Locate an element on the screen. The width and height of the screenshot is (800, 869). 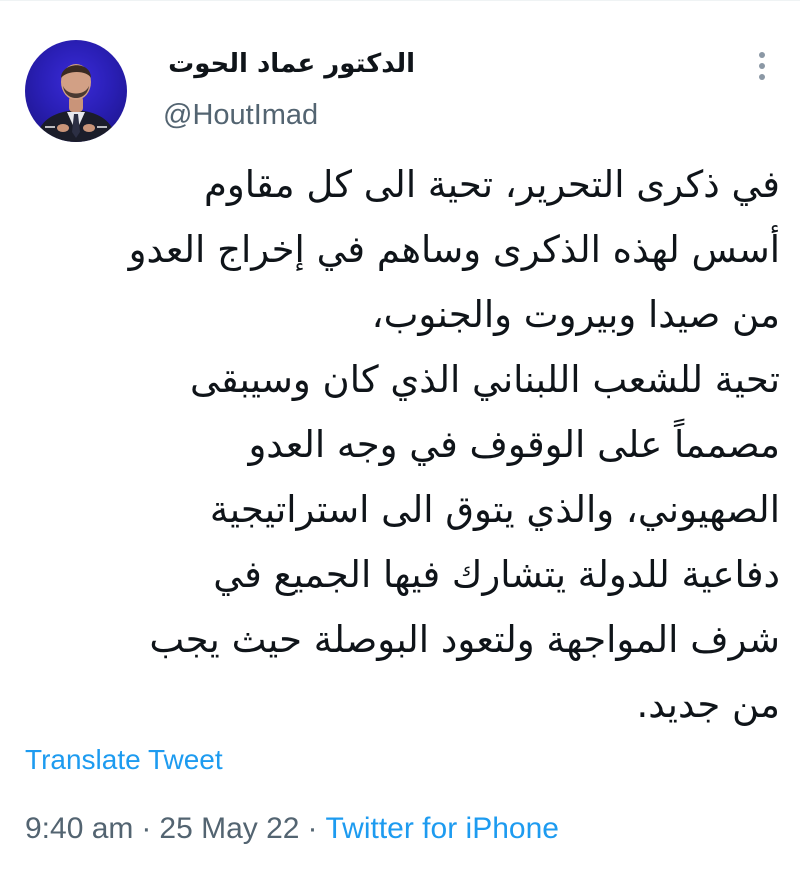
more-vertical-icon is located at coordinates (762, 66).